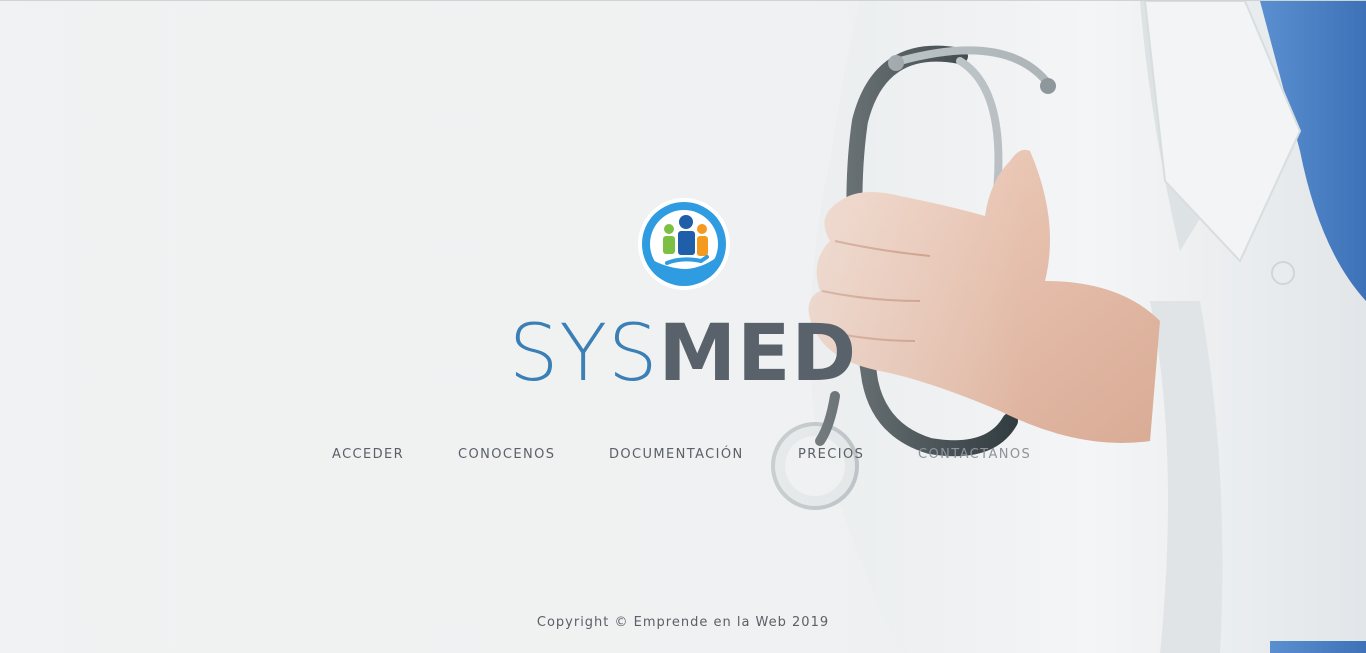  I want to click on nav-documentacion: DOCUMENTACIÓN, so click(676, 455).